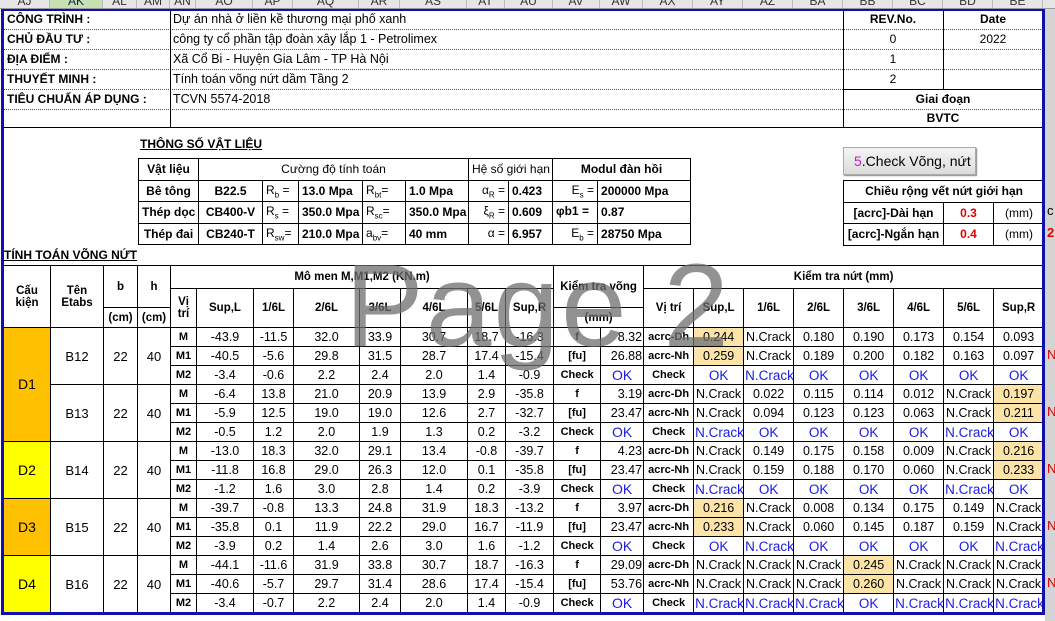 The width and height of the screenshot is (1055, 621). Describe the element at coordinates (969, 308) in the screenshot. I see `header-crack-station: 5/6L` at that location.